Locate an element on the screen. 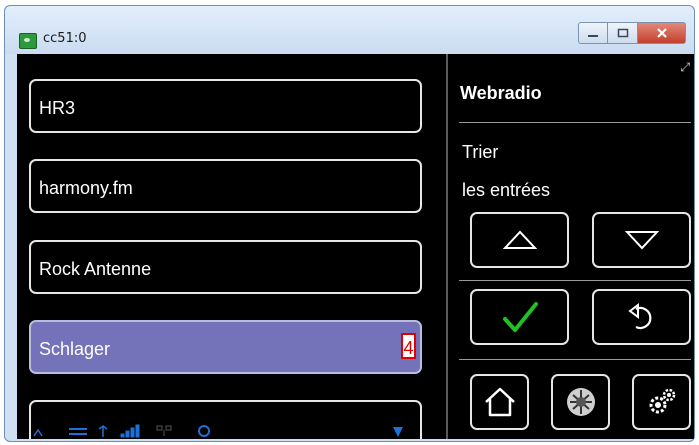 Image resolution: width=699 pixels, height=445 pixels. signal-icon is located at coordinates (122, 435).